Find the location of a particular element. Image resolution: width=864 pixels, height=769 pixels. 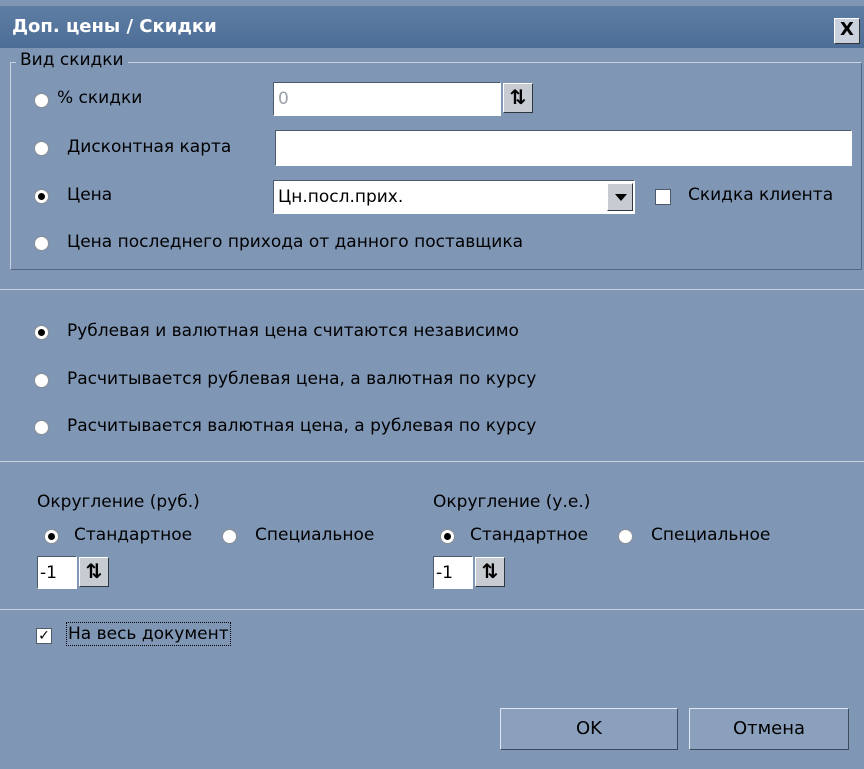

client-discount-label: Скидка клиента is located at coordinates (761, 195).